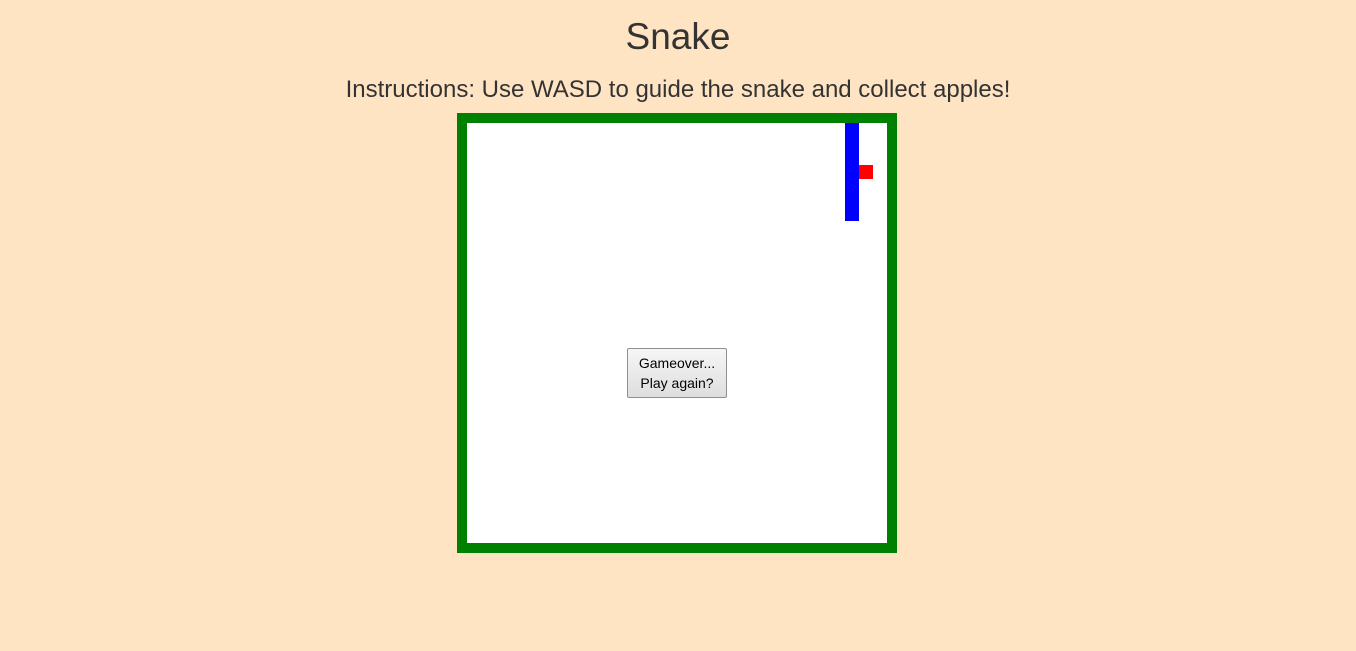  What do you see at coordinates (866, 172) in the screenshot?
I see `apple` at bounding box center [866, 172].